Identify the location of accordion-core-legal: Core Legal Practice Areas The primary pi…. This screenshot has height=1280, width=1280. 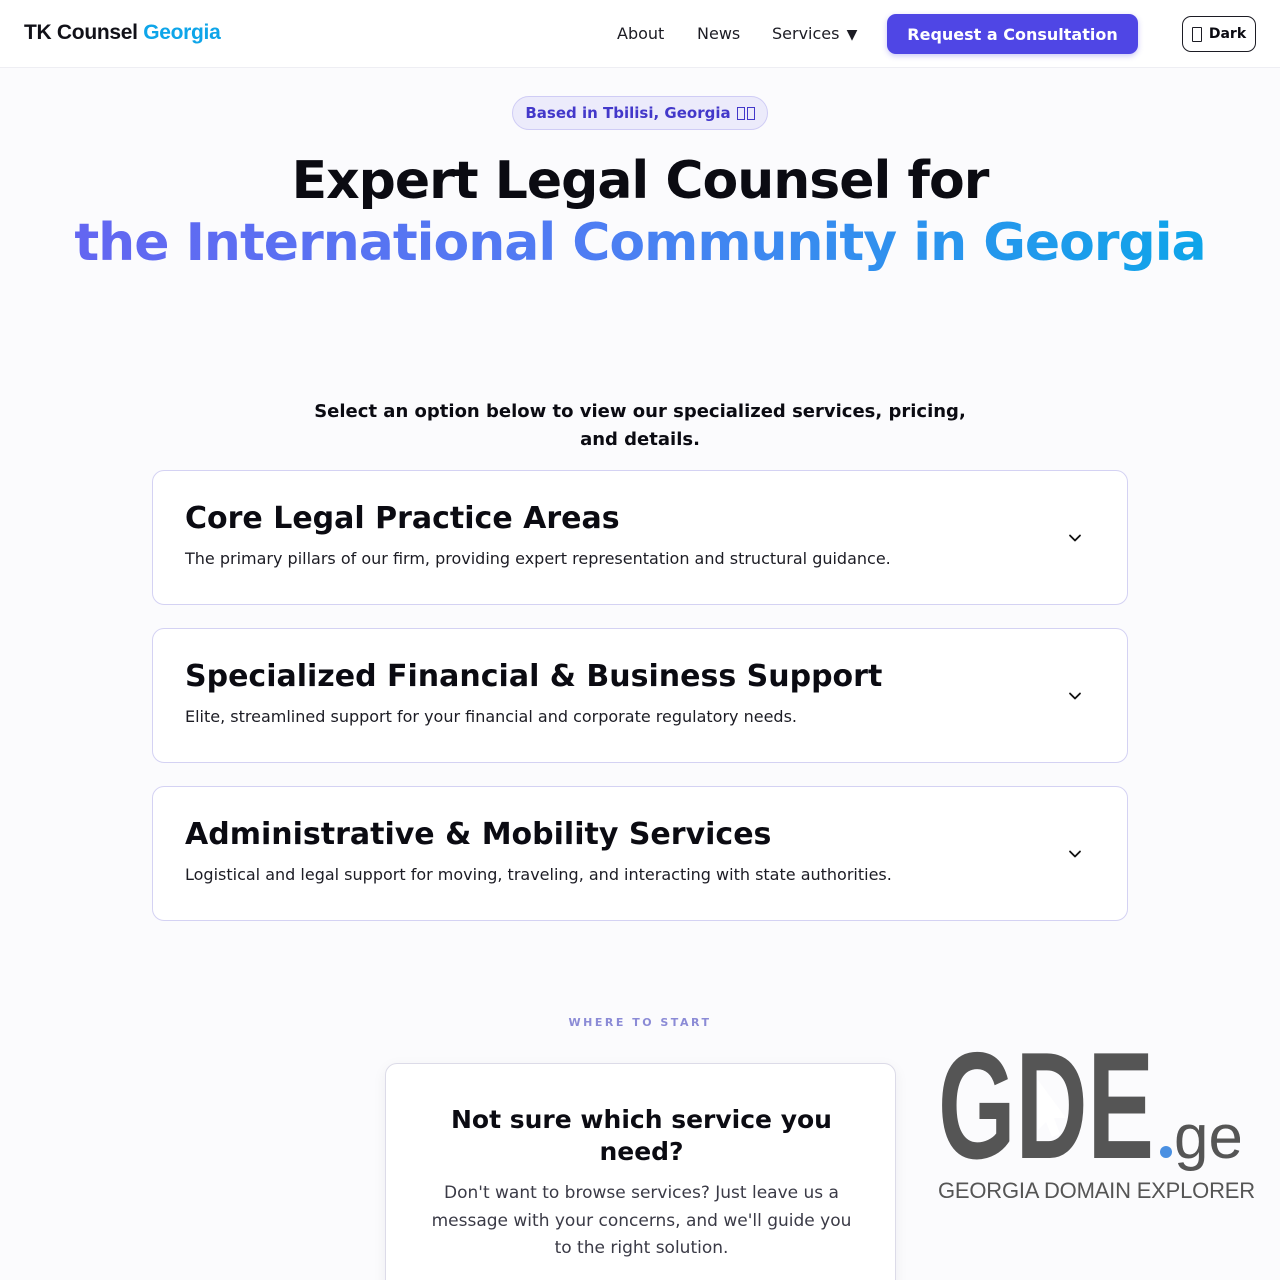
(640, 537).